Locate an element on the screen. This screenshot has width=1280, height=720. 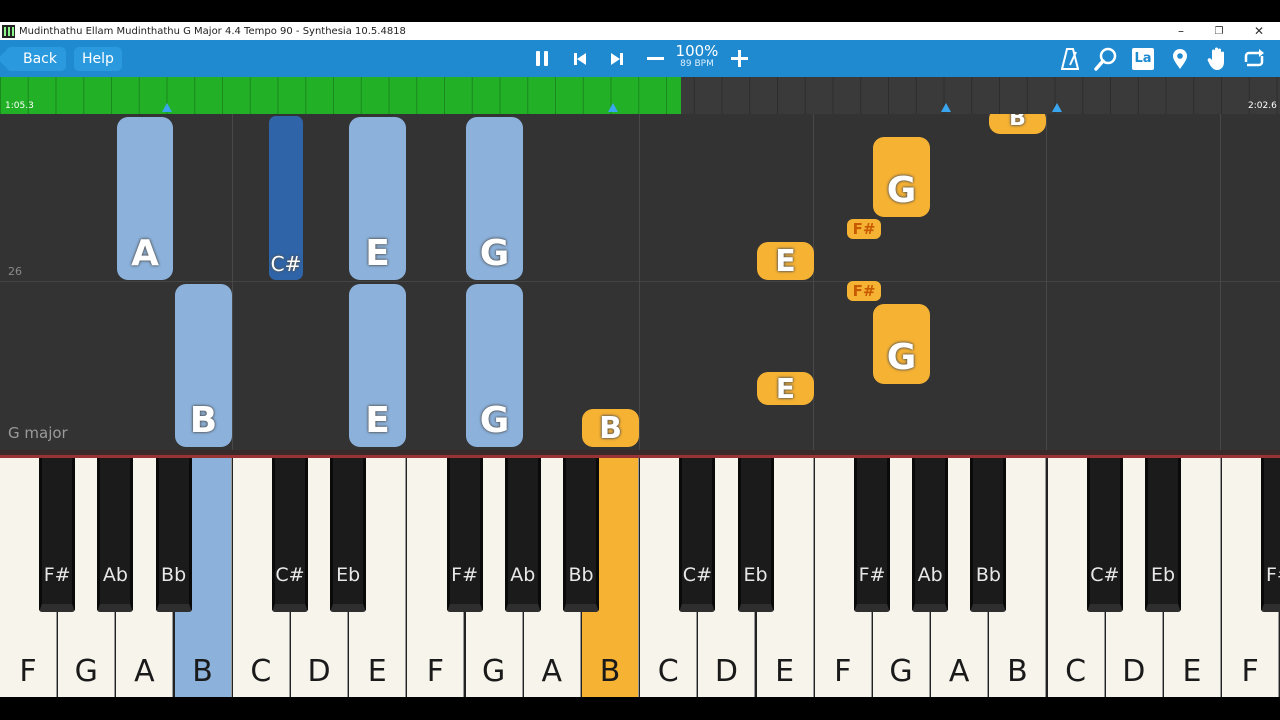
help-button-label: Help is located at coordinates (98, 59).